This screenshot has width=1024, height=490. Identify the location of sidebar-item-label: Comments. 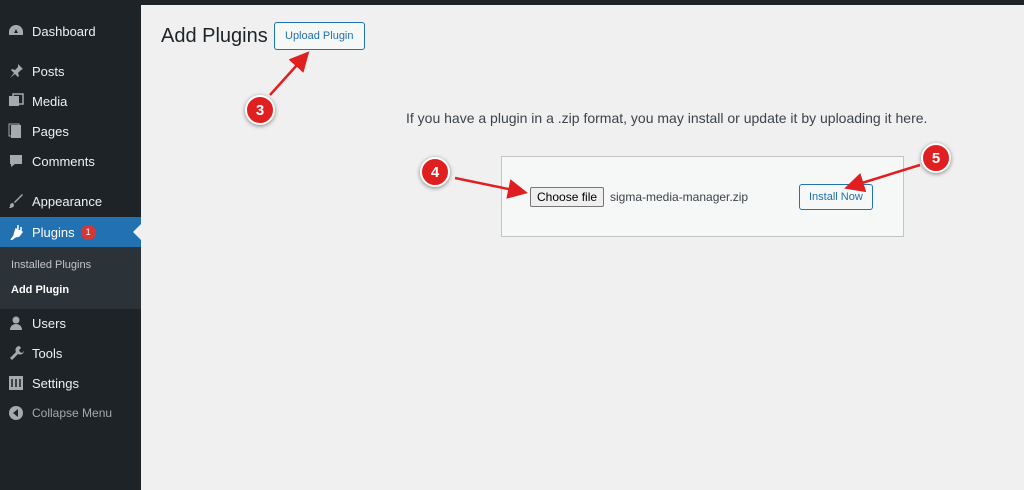
(63, 161).